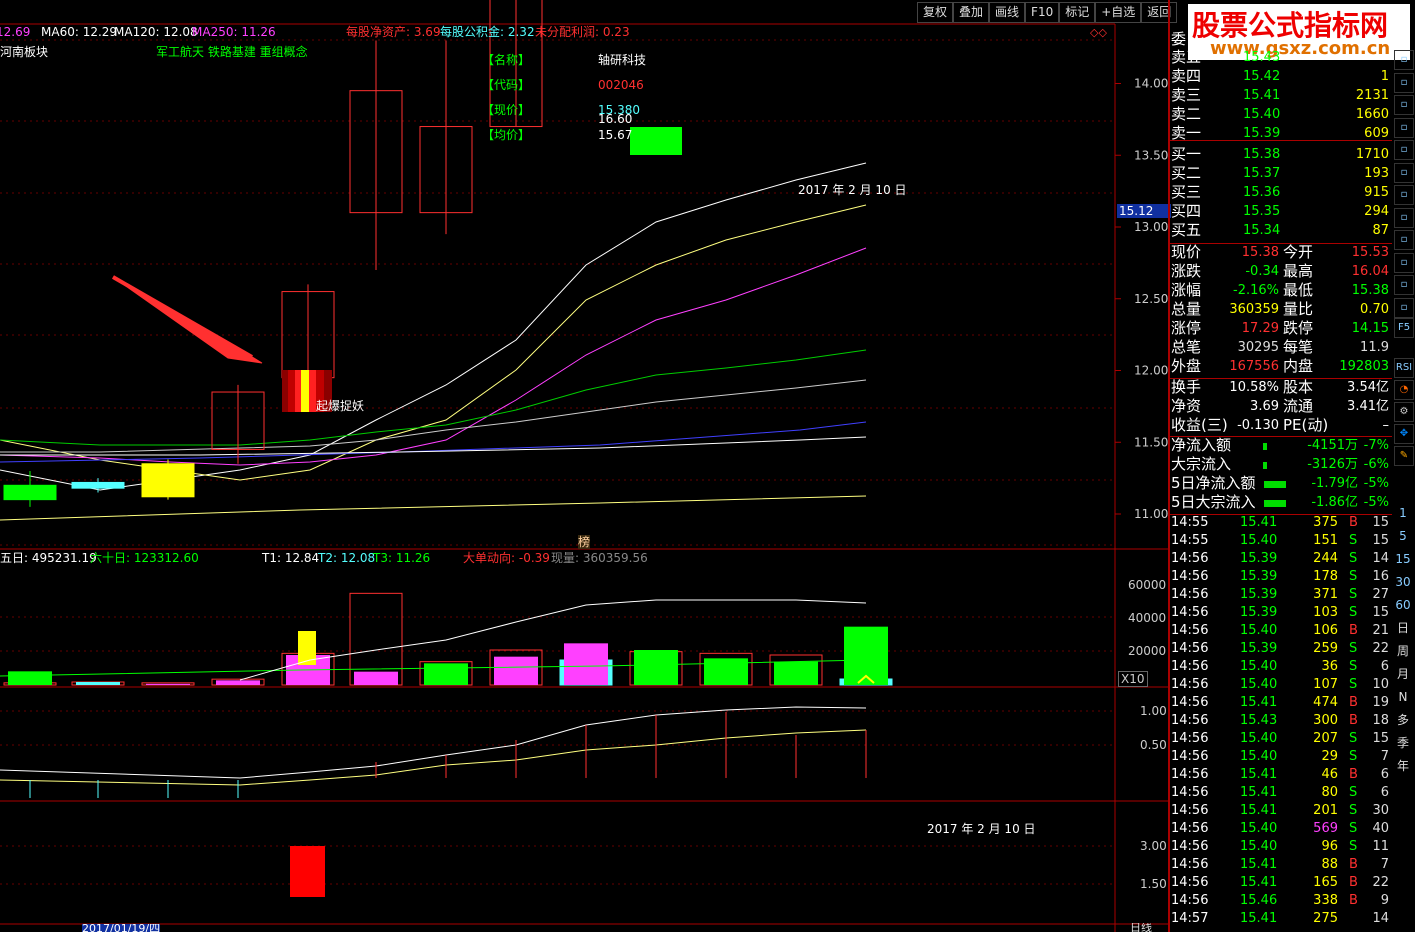 This screenshot has height=932, width=1415. What do you see at coordinates (506, 110) in the screenshot?
I see `info-price-label: 【现价】` at bounding box center [506, 110].